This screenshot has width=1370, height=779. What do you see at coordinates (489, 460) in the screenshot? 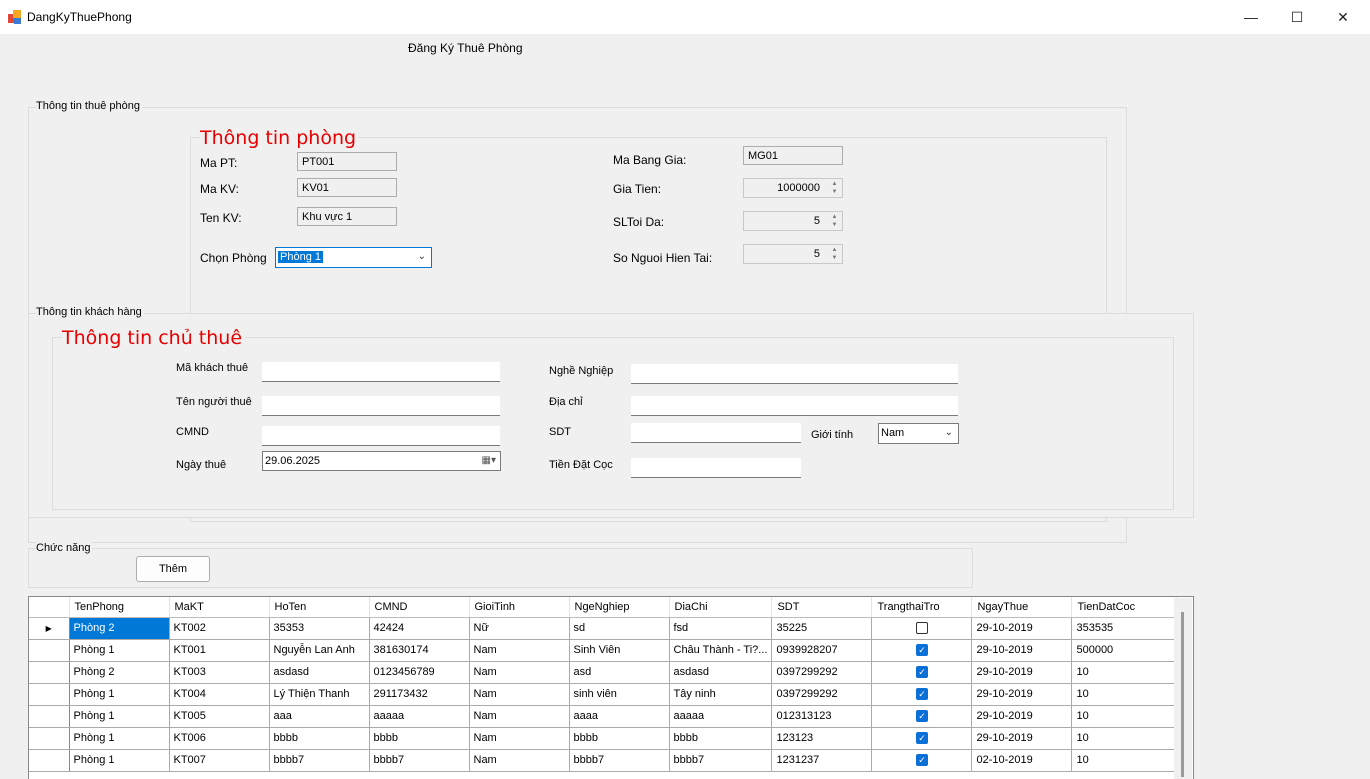
I see `calendar-icon: ▦▾` at bounding box center [489, 460].